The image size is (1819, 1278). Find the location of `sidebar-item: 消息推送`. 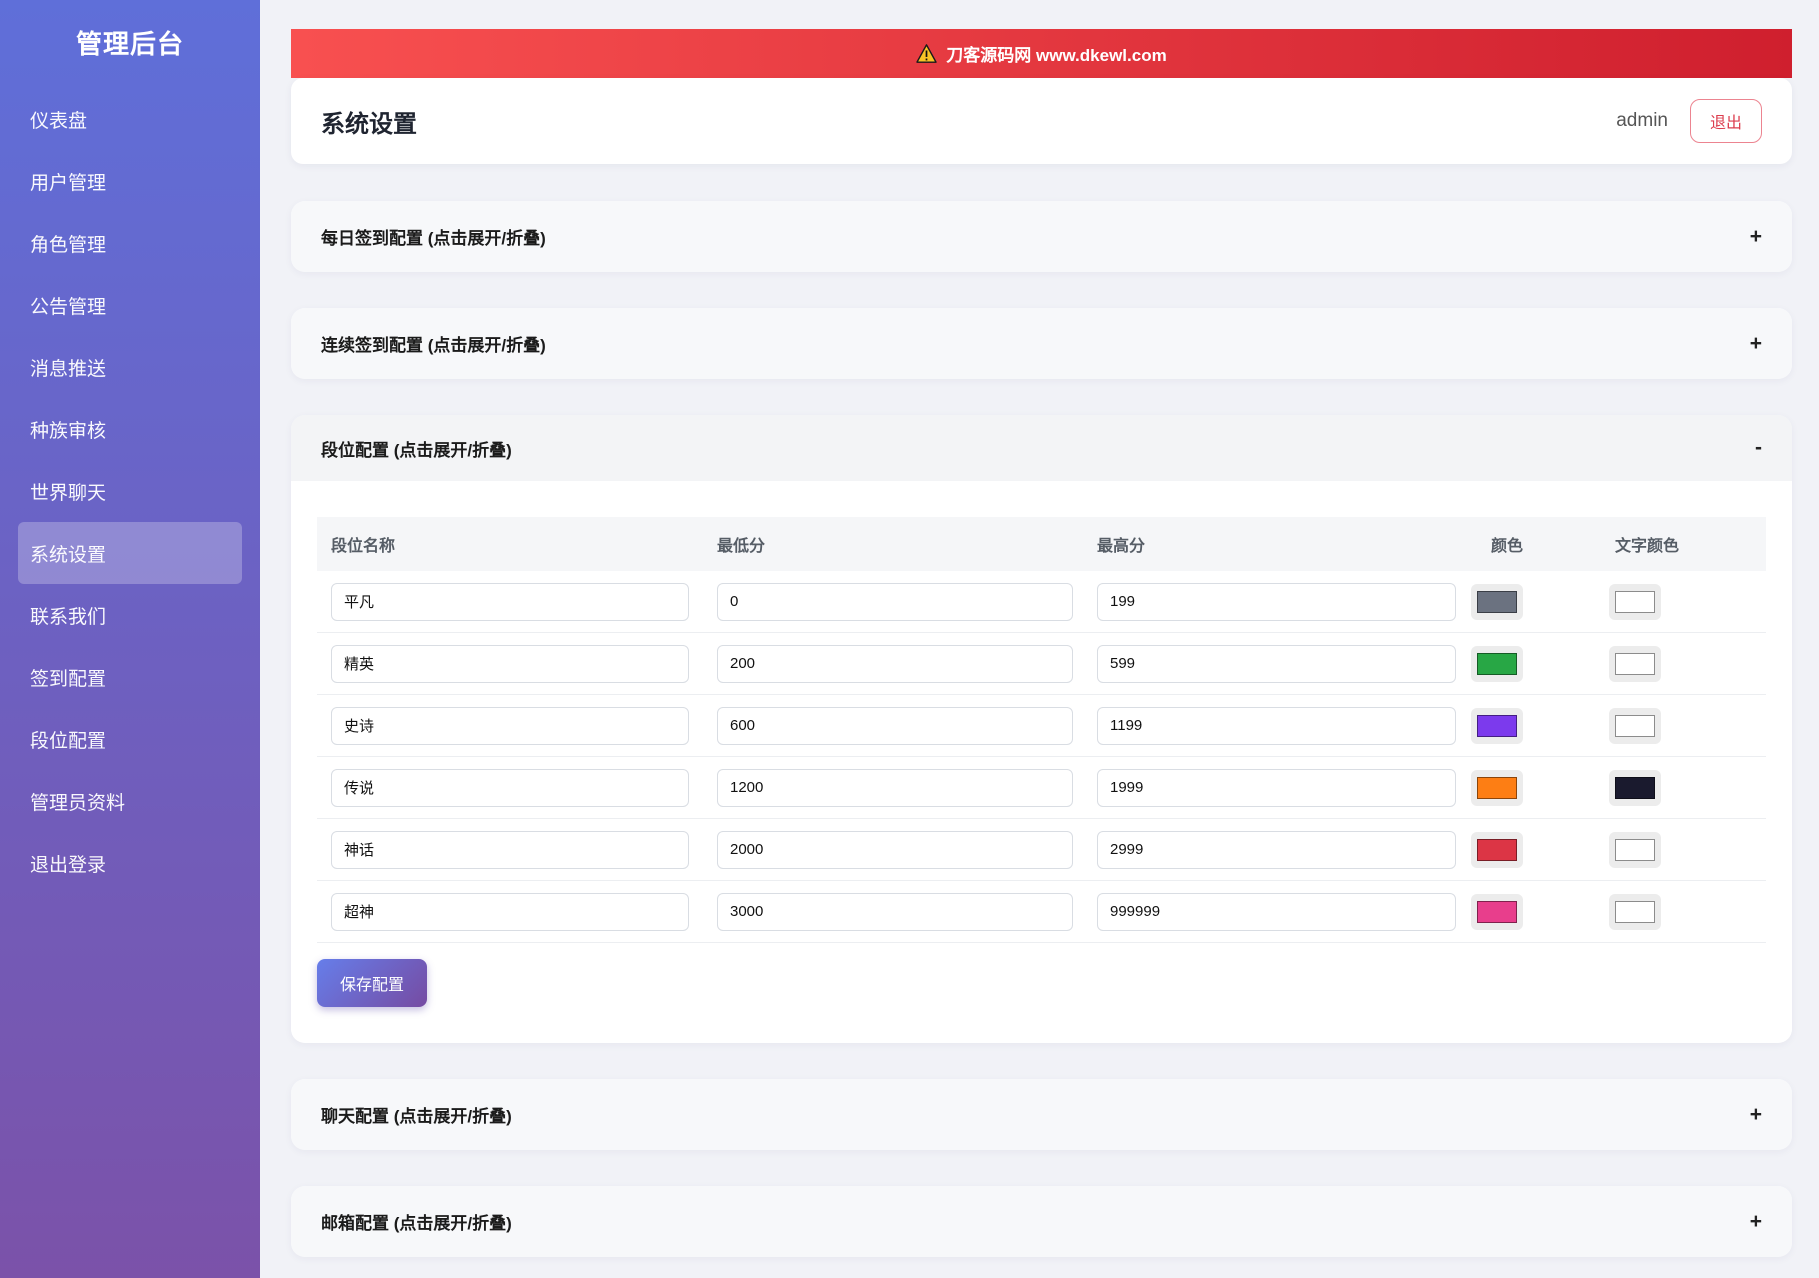

sidebar-item: 消息推送 is located at coordinates (130, 367).